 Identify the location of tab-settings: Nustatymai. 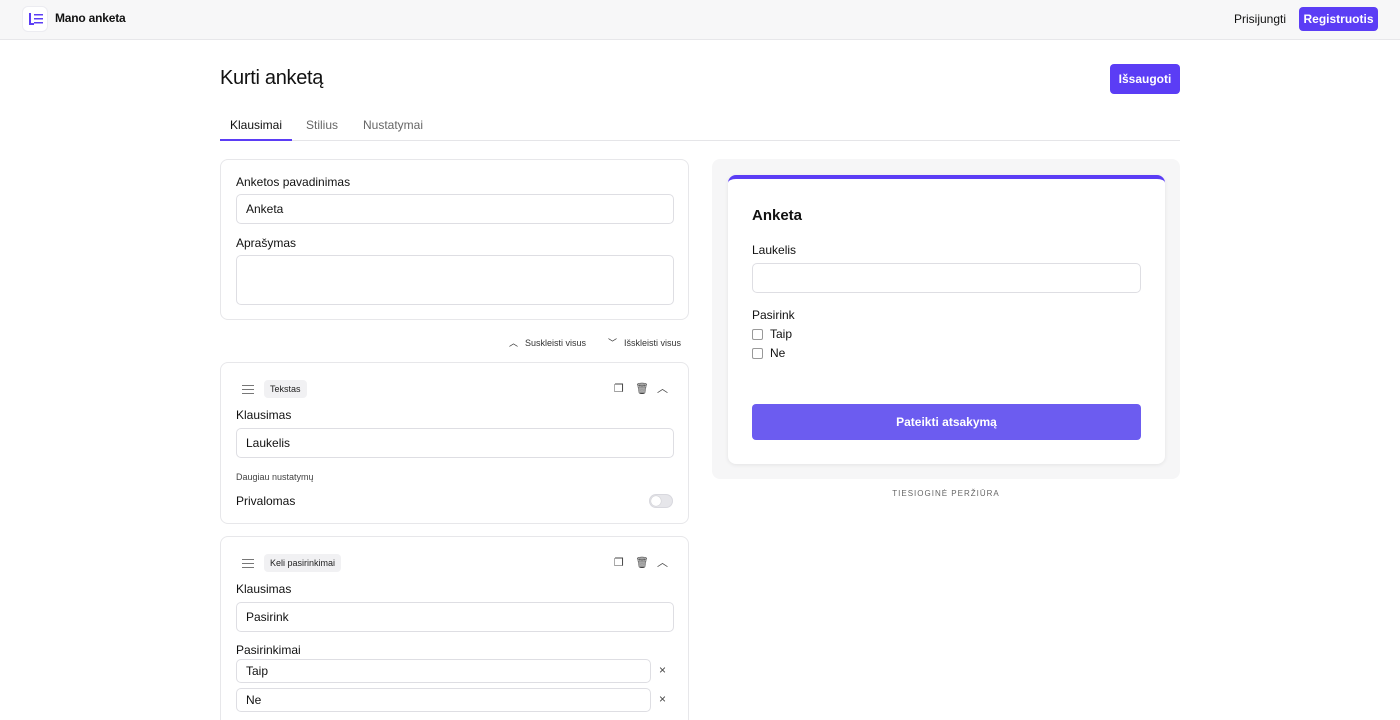
(393, 125).